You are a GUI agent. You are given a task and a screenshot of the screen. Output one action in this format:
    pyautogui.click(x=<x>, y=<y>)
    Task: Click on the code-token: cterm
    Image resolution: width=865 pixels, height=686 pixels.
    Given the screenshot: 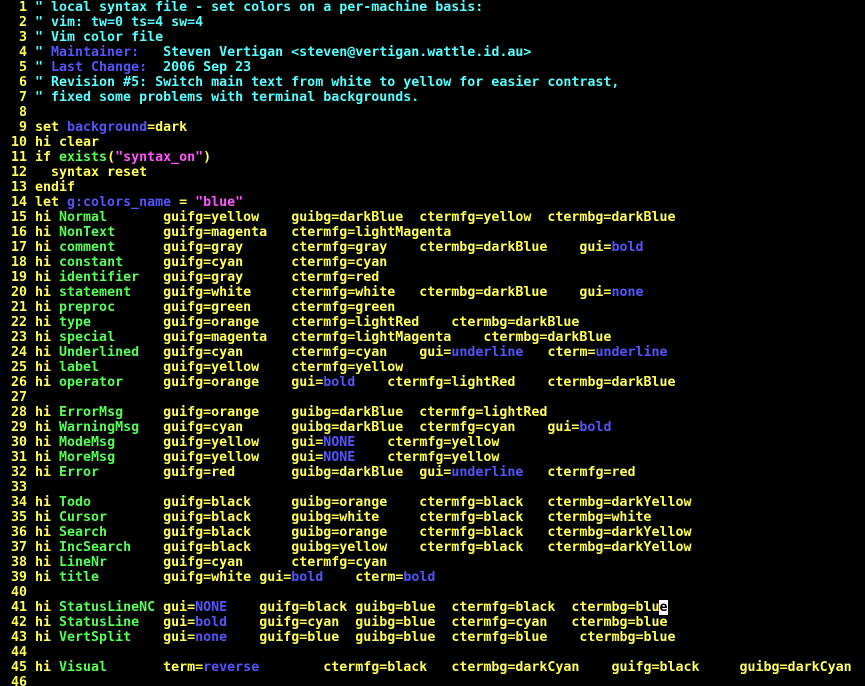 What is the action you would take?
    pyautogui.click(x=375, y=577)
    